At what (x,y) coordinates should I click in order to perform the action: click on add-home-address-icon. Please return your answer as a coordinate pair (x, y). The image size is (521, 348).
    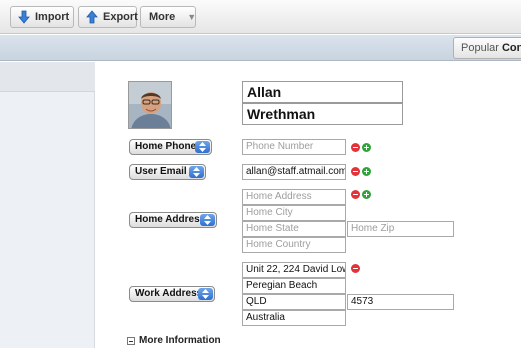
    Looking at the image, I should click on (366, 194).